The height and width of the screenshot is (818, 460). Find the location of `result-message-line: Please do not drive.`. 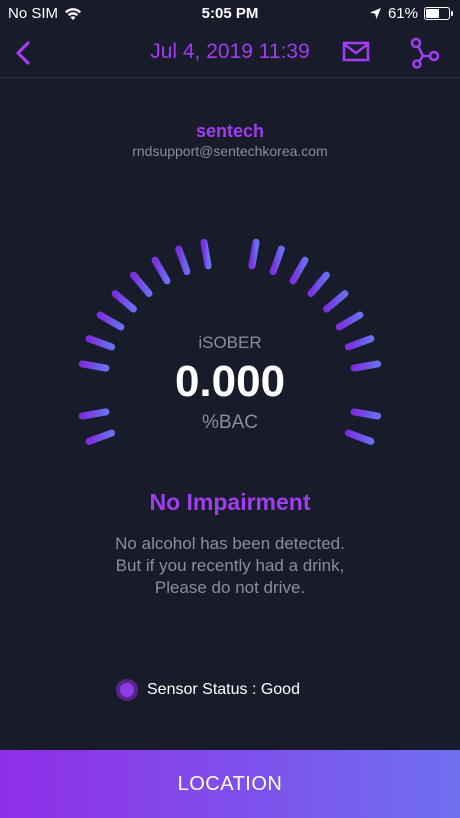

result-message-line: Please do not drive. is located at coordinates (230, 587).